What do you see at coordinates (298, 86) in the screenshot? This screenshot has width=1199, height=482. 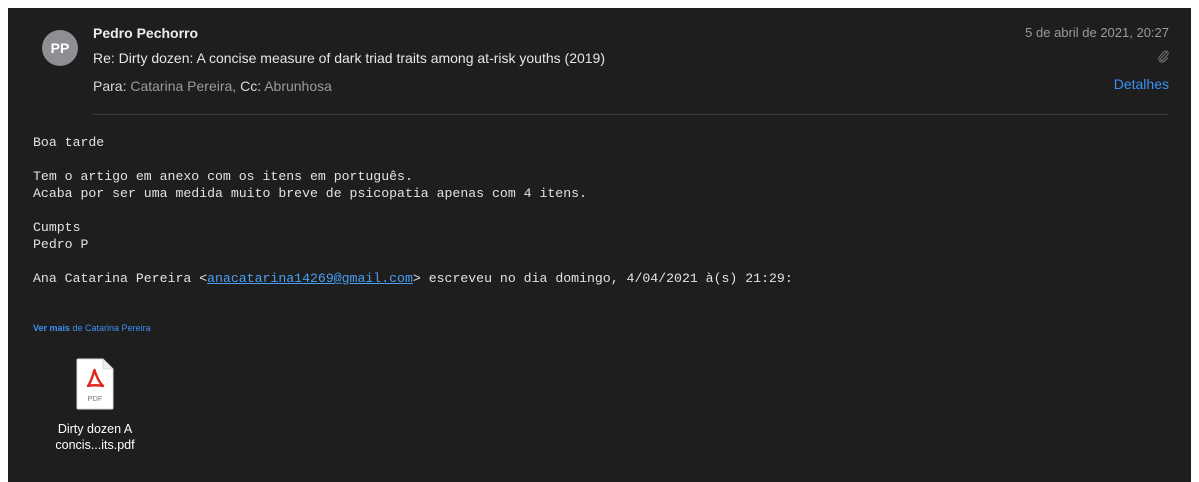 I see `cc-recipient: Abrunhosa` at bounding box center [298, 86].